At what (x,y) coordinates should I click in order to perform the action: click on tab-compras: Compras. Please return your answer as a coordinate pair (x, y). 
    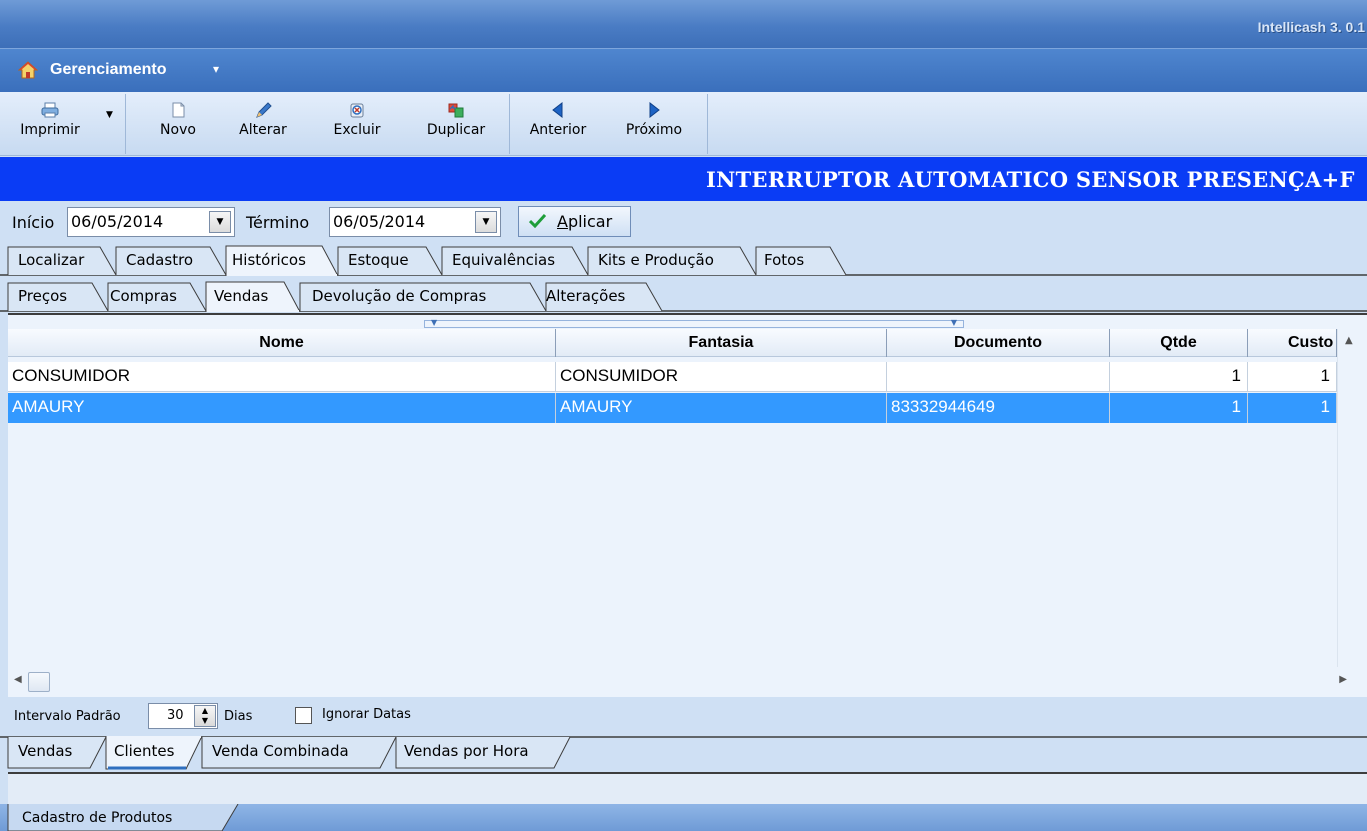
    Looking at the image, I should click on (143, 295).